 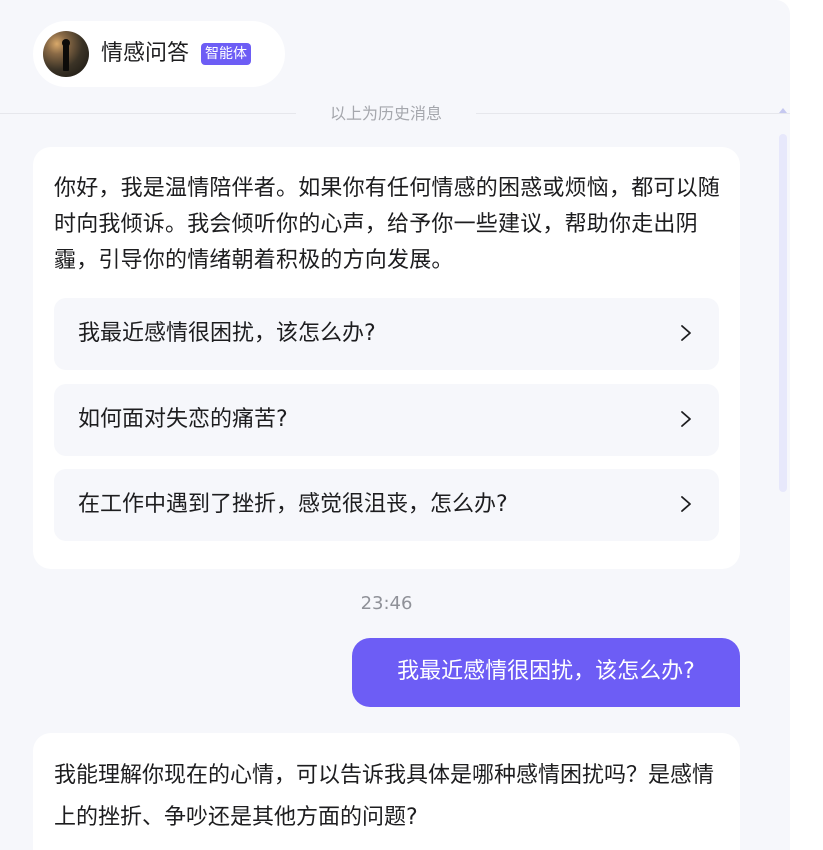 I want to click on history-divider: 以上为历史消息, so click(x=395, y=114).